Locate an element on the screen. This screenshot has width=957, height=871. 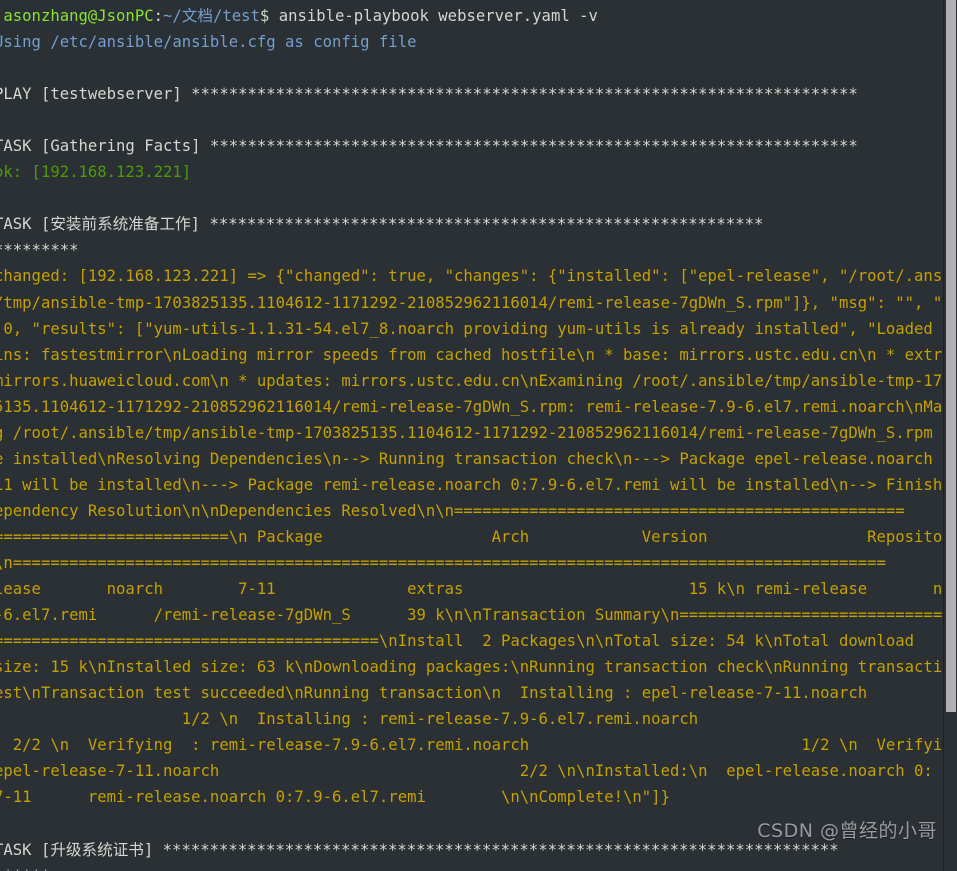
prompt-user-host: jasonzhang@JsonPC is located at coordinates (77, 16).